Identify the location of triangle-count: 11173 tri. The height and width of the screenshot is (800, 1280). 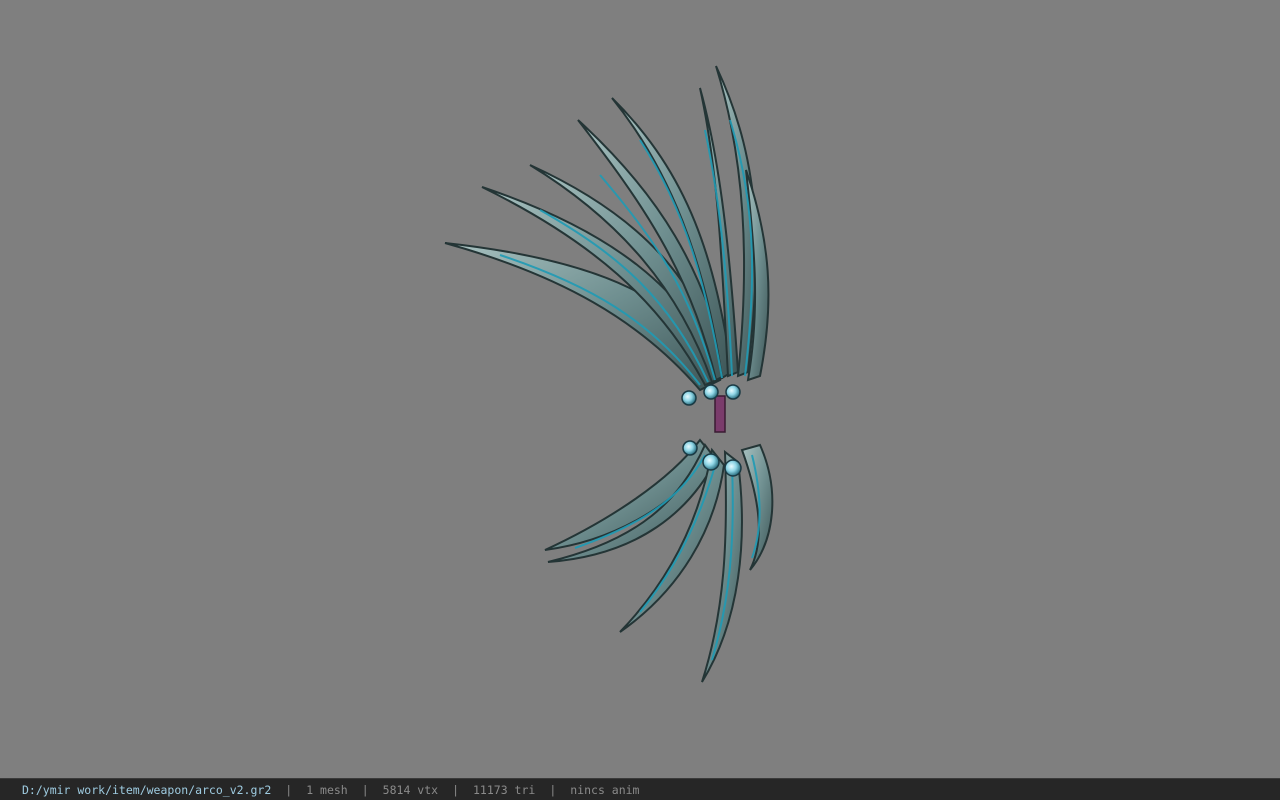
(504, 789).